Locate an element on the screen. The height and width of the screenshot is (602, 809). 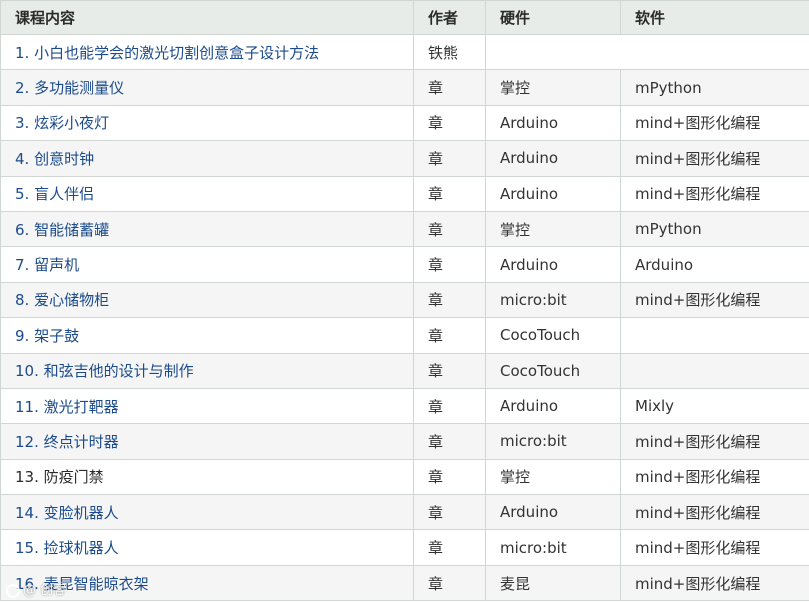
course-link: 9. 架子鼓 is located at coordinates (47, 336).